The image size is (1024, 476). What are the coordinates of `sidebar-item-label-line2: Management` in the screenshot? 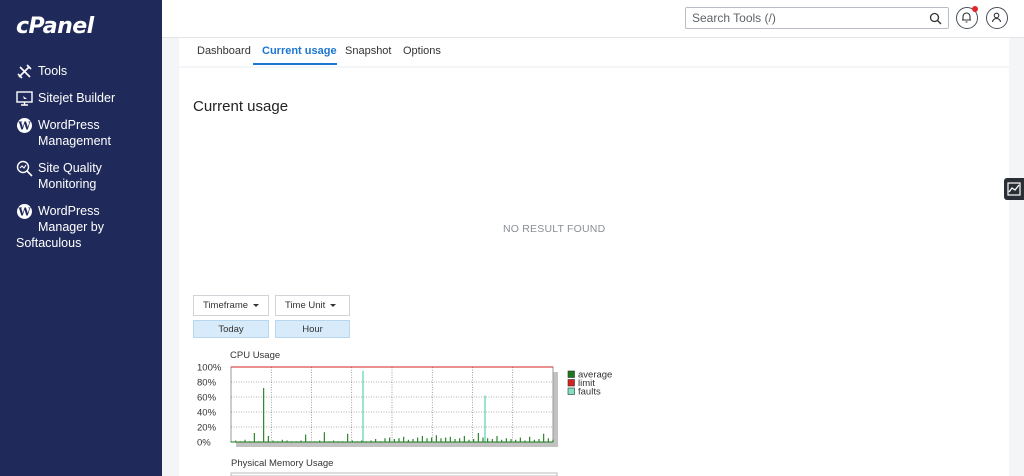 It's located at (74, 141).